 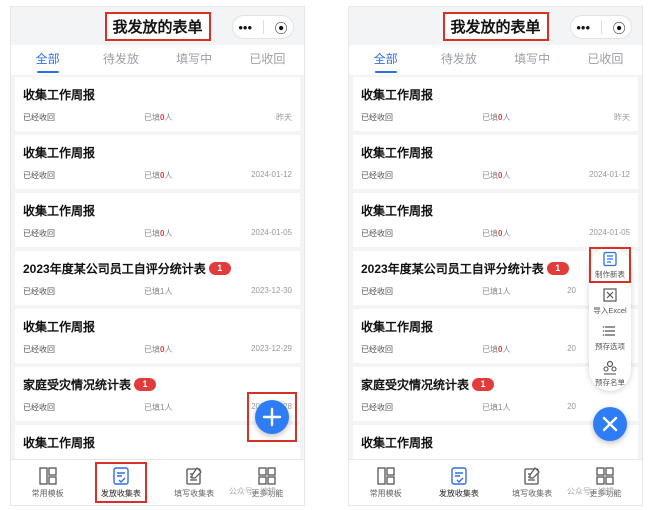 What do you see at coordinates (157, 336) in the screenshot?
I see `form-card: 收集工作周报 已经收回 已填0人 2023-12-29` at bounding box center [157, 336].